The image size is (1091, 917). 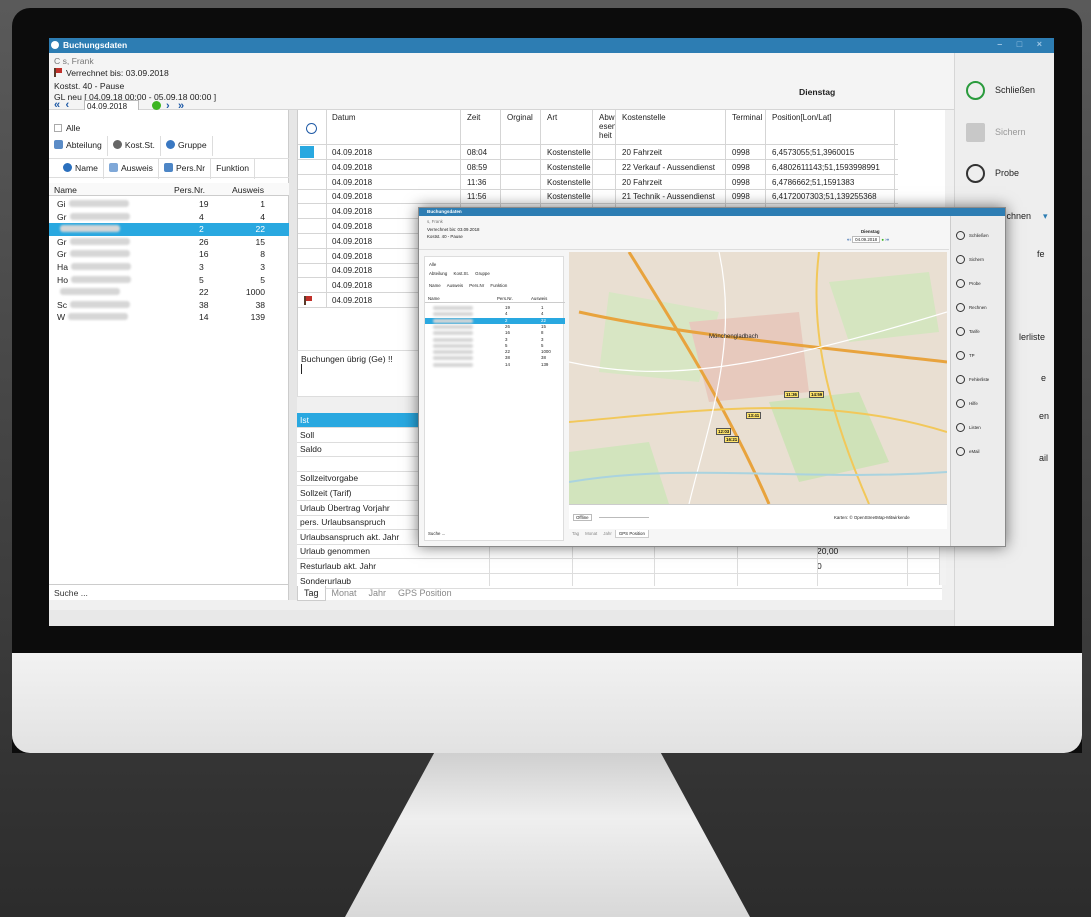 What do you see at coordinates (67, 128) in the screenshot?
I see `alle-checkbox-row: Alle` at bounding box center [67, 128].